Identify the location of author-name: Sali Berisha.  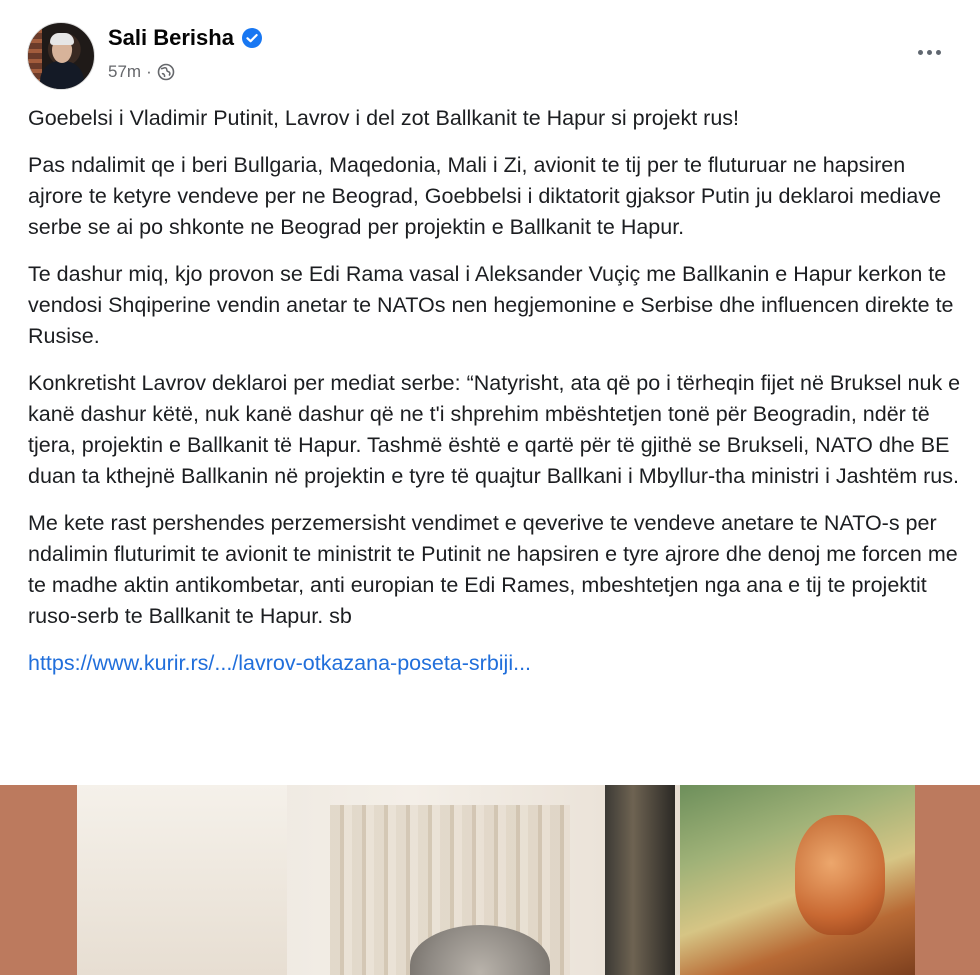
(171, 38).